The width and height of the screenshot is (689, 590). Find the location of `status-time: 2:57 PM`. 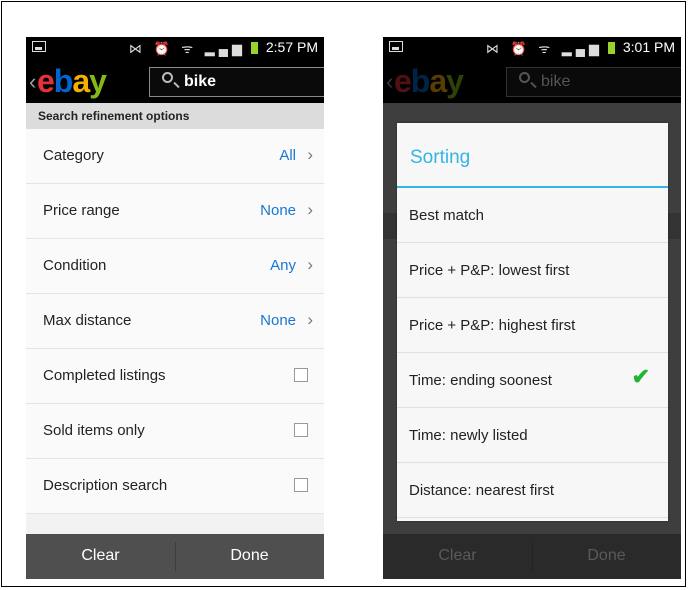

status-time: 2:57 PM is located at coordinates (291, 47).